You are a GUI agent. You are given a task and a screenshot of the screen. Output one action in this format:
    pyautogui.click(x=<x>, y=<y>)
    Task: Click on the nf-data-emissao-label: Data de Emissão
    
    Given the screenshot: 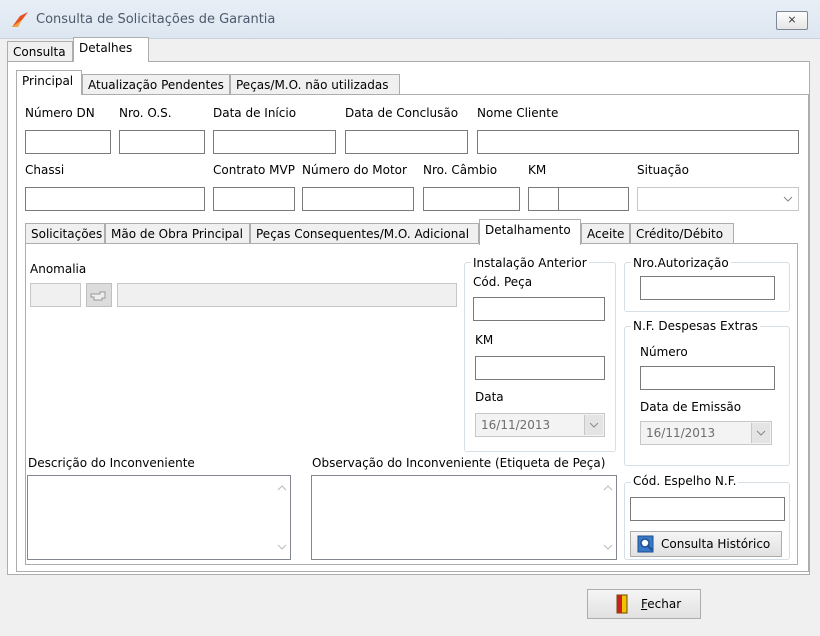 What is the action you would take?
    pyautogui.click(x=691, y=407)
    